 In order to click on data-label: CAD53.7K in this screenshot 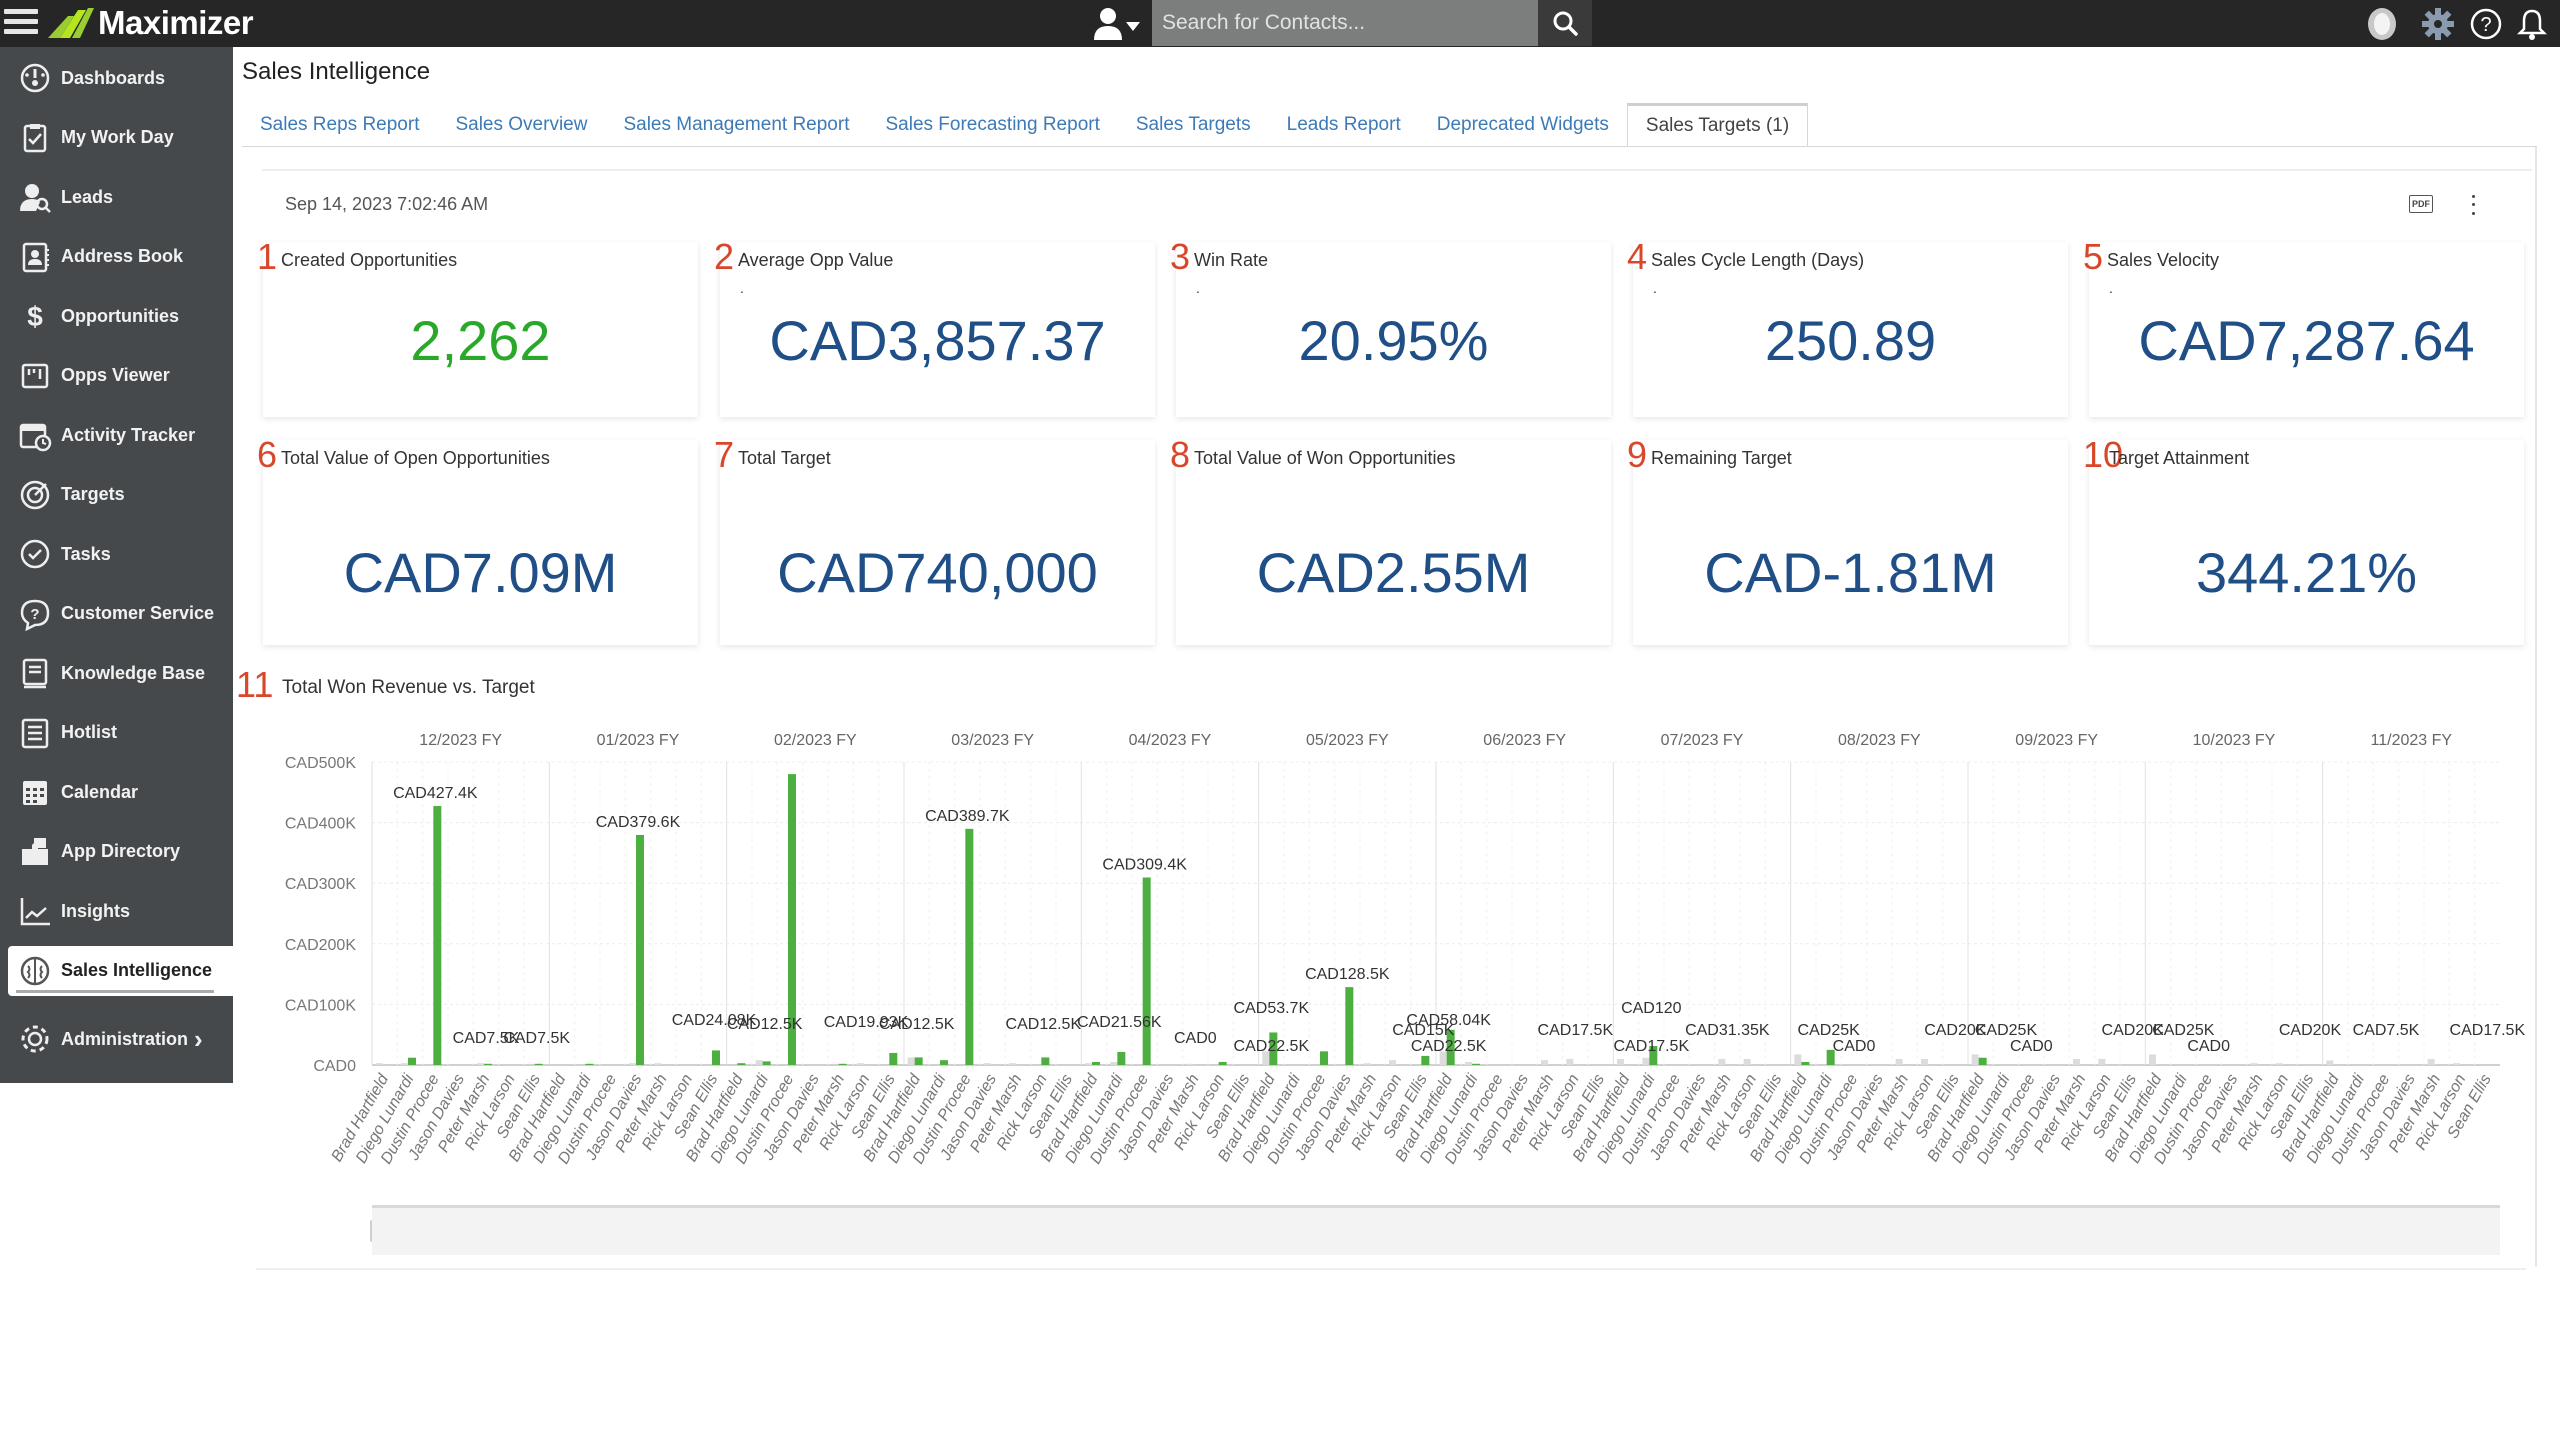, I will do `click(1272, 1008)`.